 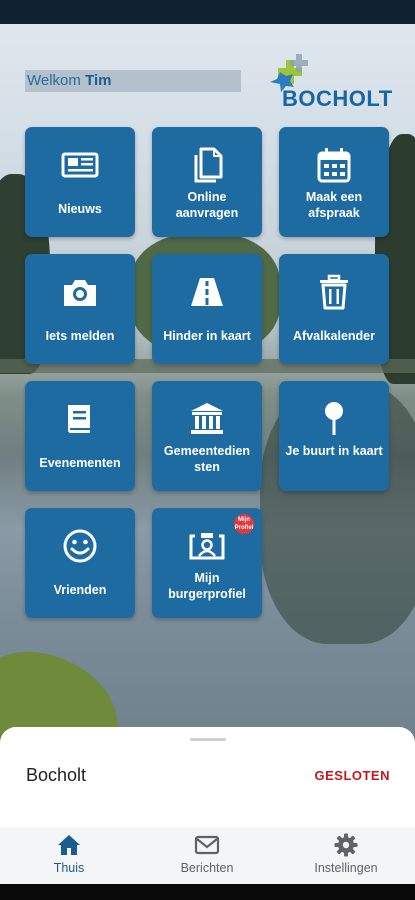 What do you see at coordinates (207, 336) in the screenshot?
I see `tile-label: Hinder in kaart` at bounding box center [207, 336].